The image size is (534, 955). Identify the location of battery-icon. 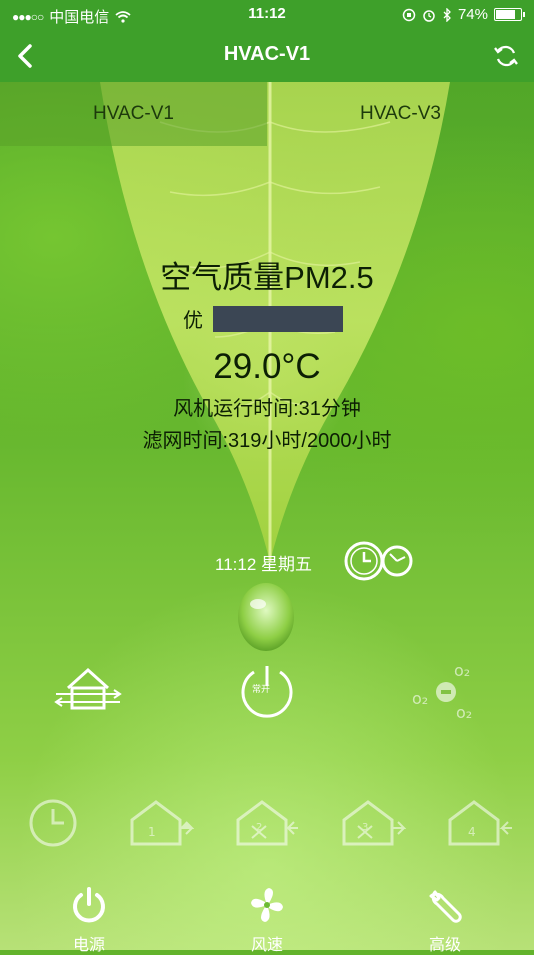
(509, 14).